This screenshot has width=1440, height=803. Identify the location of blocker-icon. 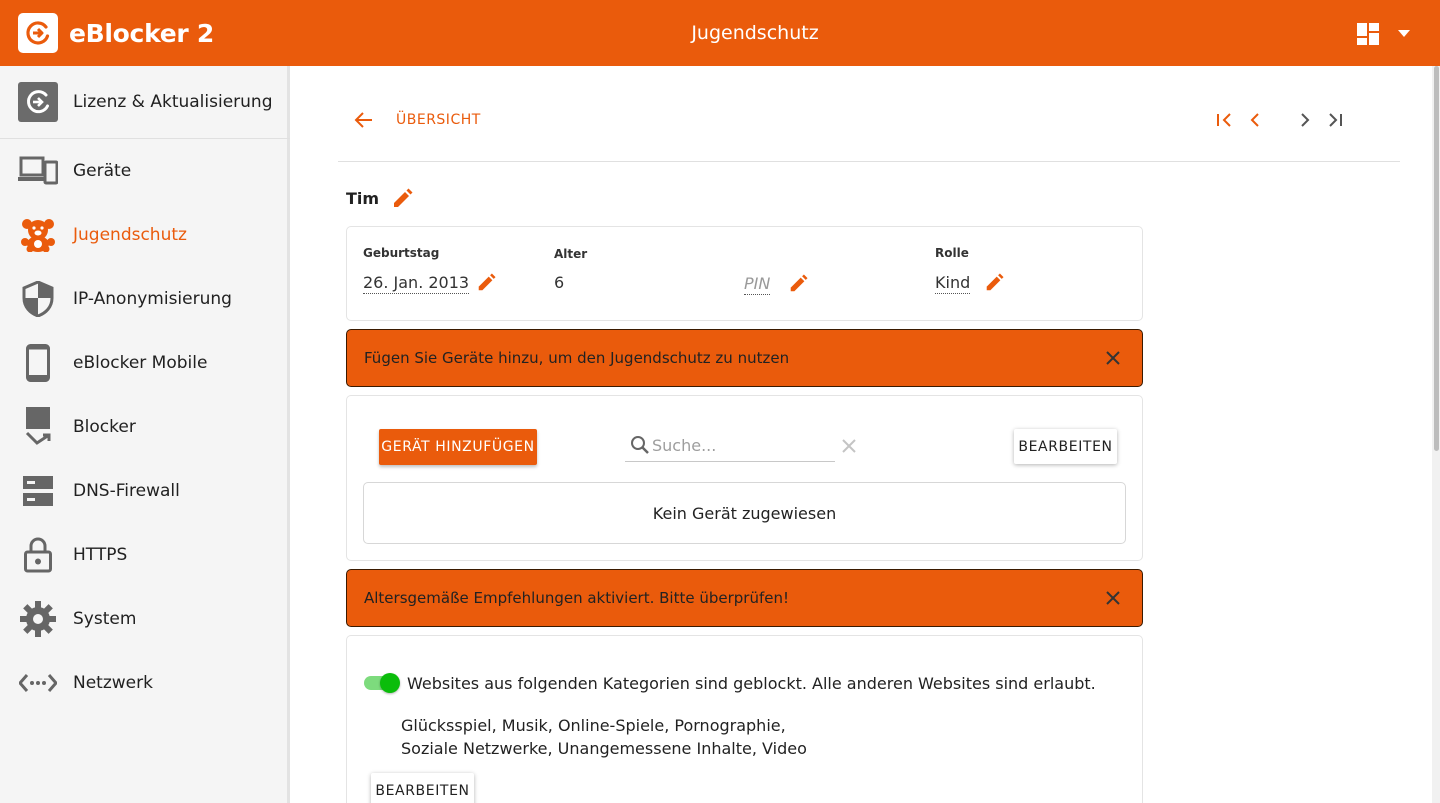
(38, 427).